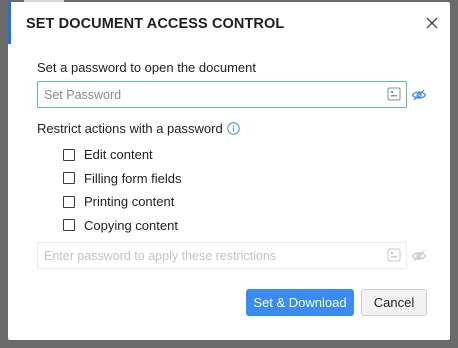 Image resolution: width=458 pixels, height=348 pixels. Describe the element at coordinates (130, 128) in the screenshot. I see `restrict-actions-text: Restrict actions with a password` at that location.